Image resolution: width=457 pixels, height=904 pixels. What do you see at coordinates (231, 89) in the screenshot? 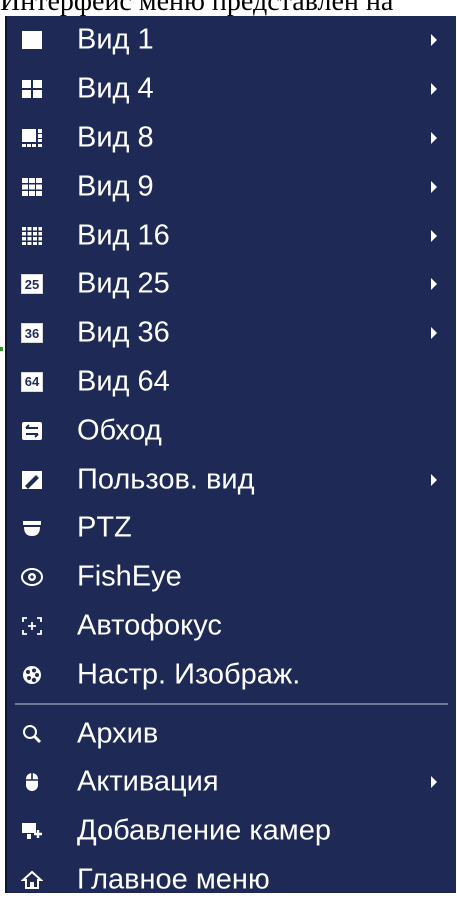
I see `menu-item-view-4: Вид 4` at bounding box center [231, 89].